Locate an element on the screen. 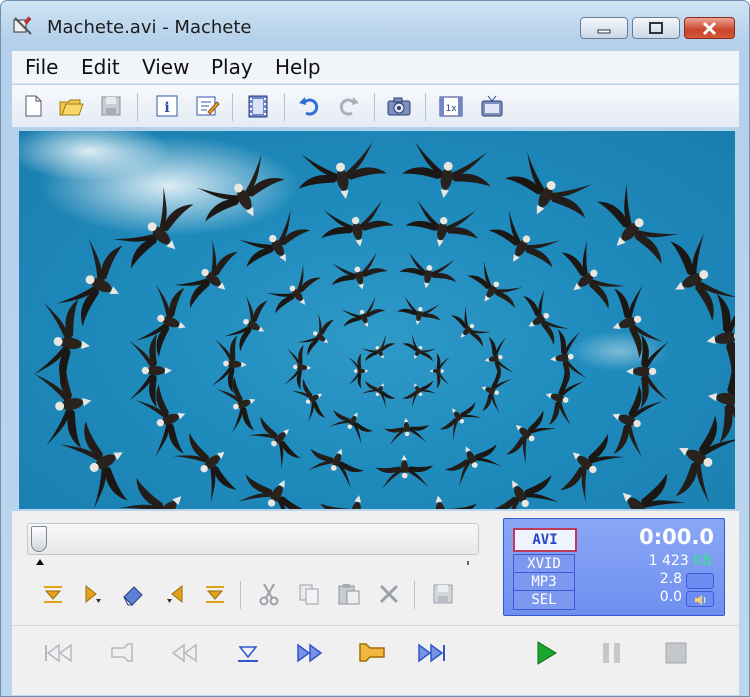 This screenshot has height=697, width=750. snapshot-button is located at coordinates (399, 106).